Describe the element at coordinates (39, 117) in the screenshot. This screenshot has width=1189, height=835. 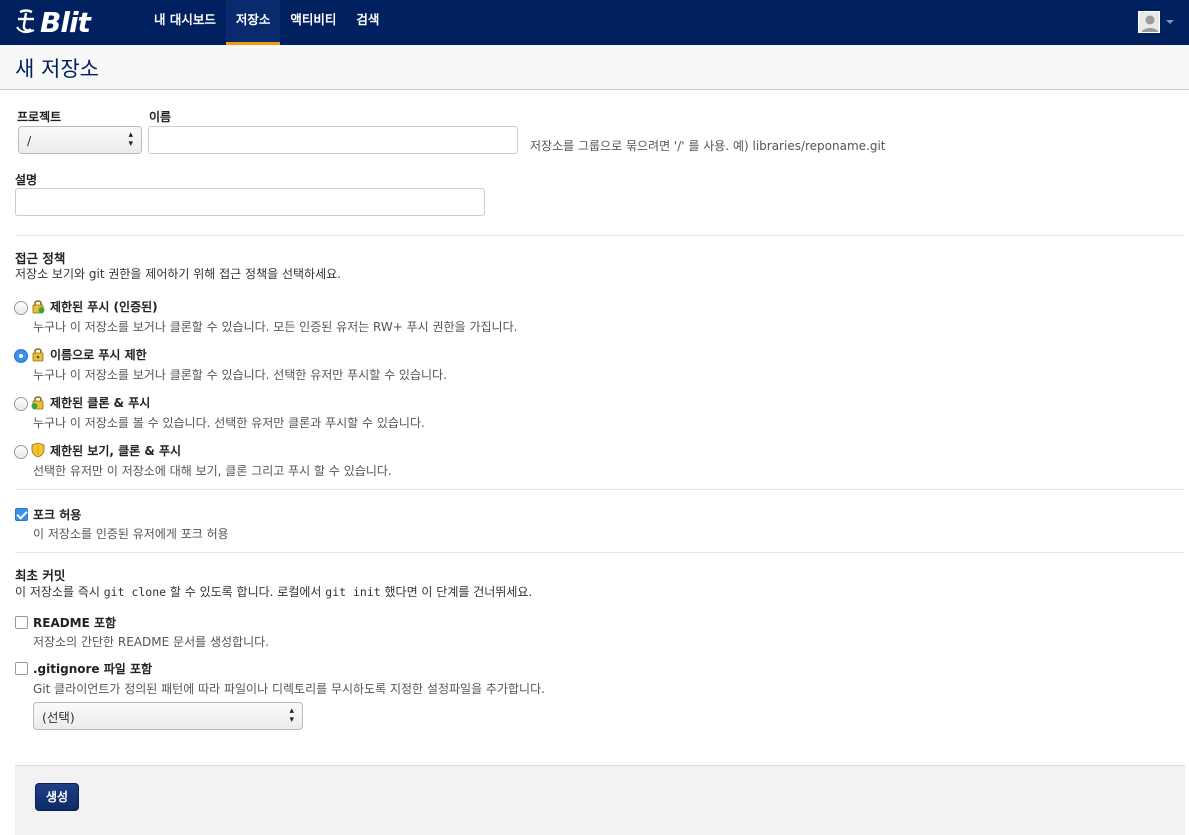
I see `project-label: 프로젝트` at that location.